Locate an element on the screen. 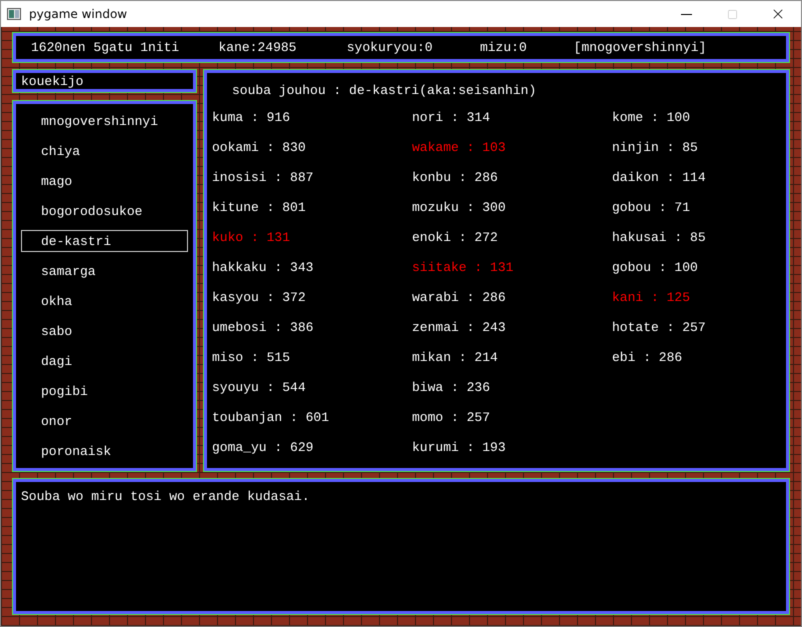 The width and height of the screenshot is (802, 627). market-title: souba jouhou : de-kastri(aka:seisanhin) is located at coordinates (384, 91).